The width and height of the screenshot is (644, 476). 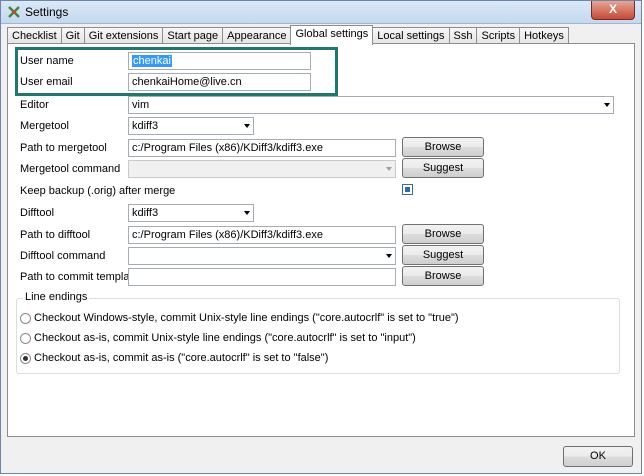 What do you see at coordinates (34, 105) in the screenshot?
I see `editor-label: Editor` at bounding box center [34, 105].